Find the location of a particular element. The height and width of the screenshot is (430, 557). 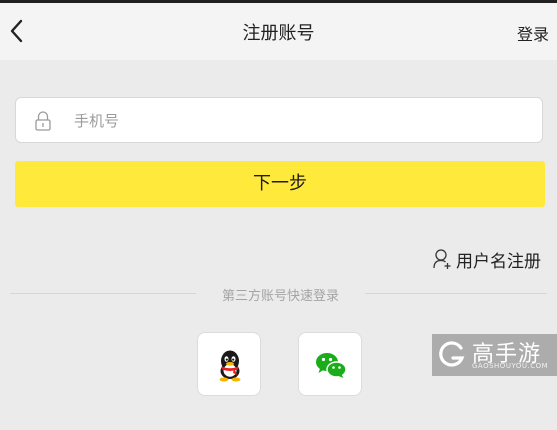

lock-icon is located at coordinates (43, 121).